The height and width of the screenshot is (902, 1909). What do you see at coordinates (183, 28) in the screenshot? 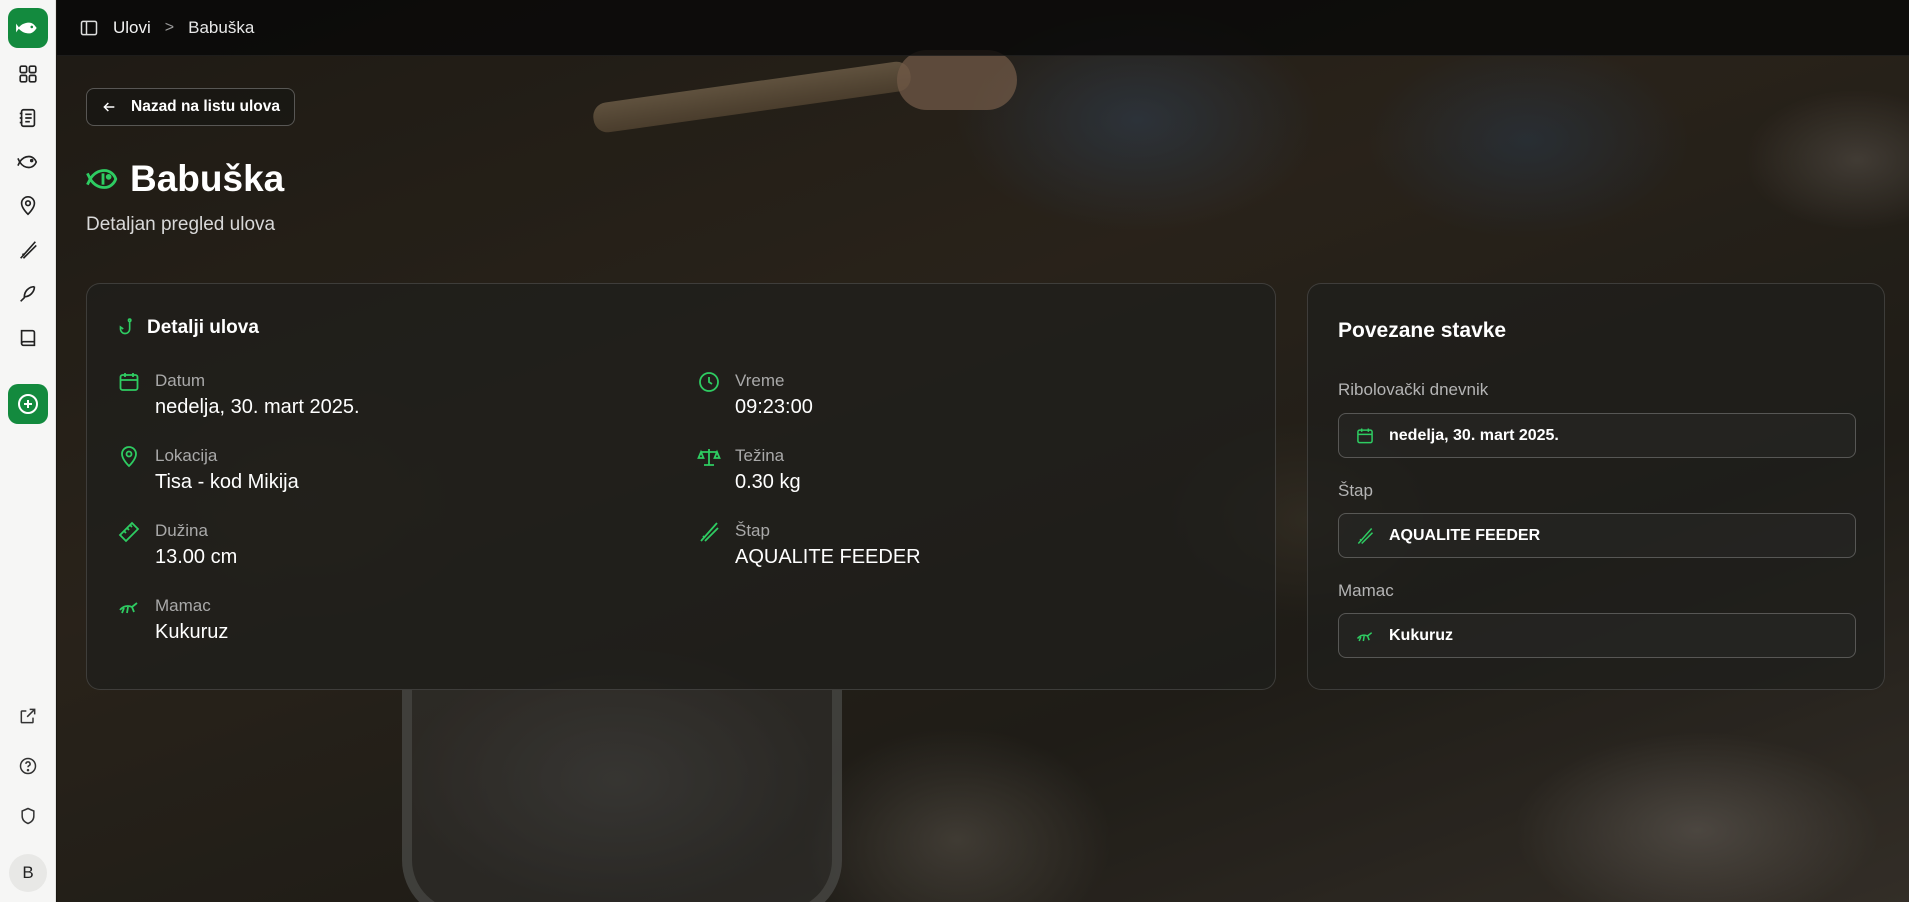
I see `breadcrumb: Ulovi > Babuška` at bounding box center [183, 28].